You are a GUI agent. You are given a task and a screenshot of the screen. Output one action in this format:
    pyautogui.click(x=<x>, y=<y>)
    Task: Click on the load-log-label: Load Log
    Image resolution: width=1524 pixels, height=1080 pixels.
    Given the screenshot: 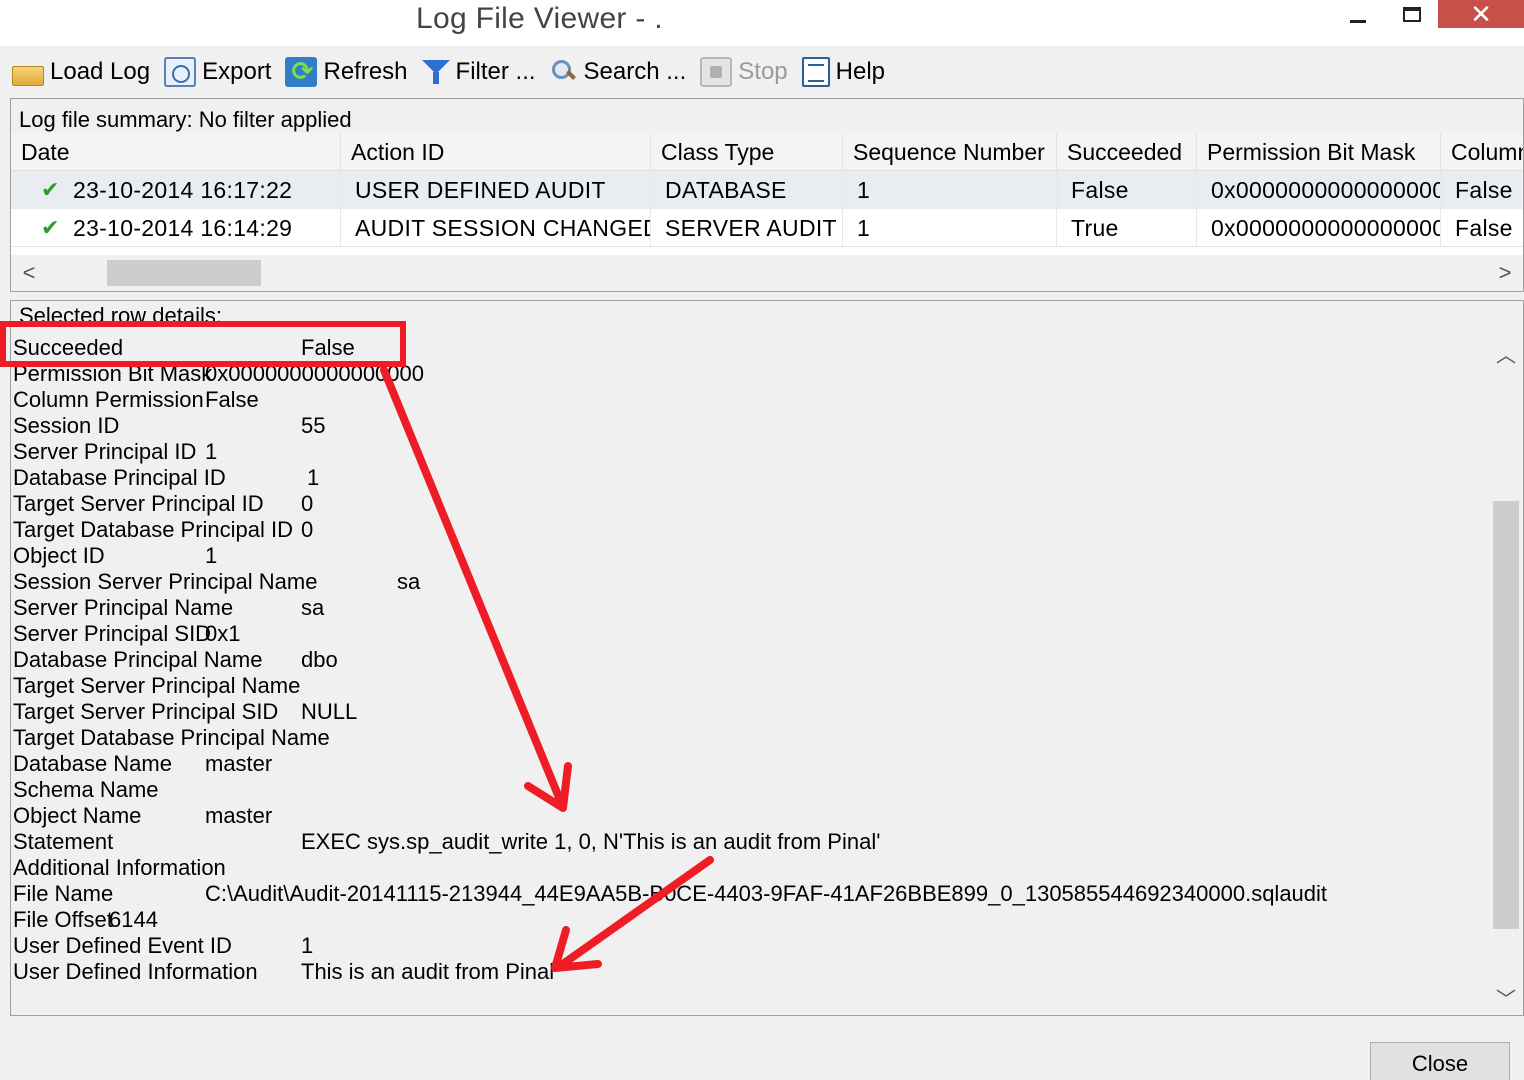 What is the action you would take?
    pyautogui.click(x=100, y=71)
    